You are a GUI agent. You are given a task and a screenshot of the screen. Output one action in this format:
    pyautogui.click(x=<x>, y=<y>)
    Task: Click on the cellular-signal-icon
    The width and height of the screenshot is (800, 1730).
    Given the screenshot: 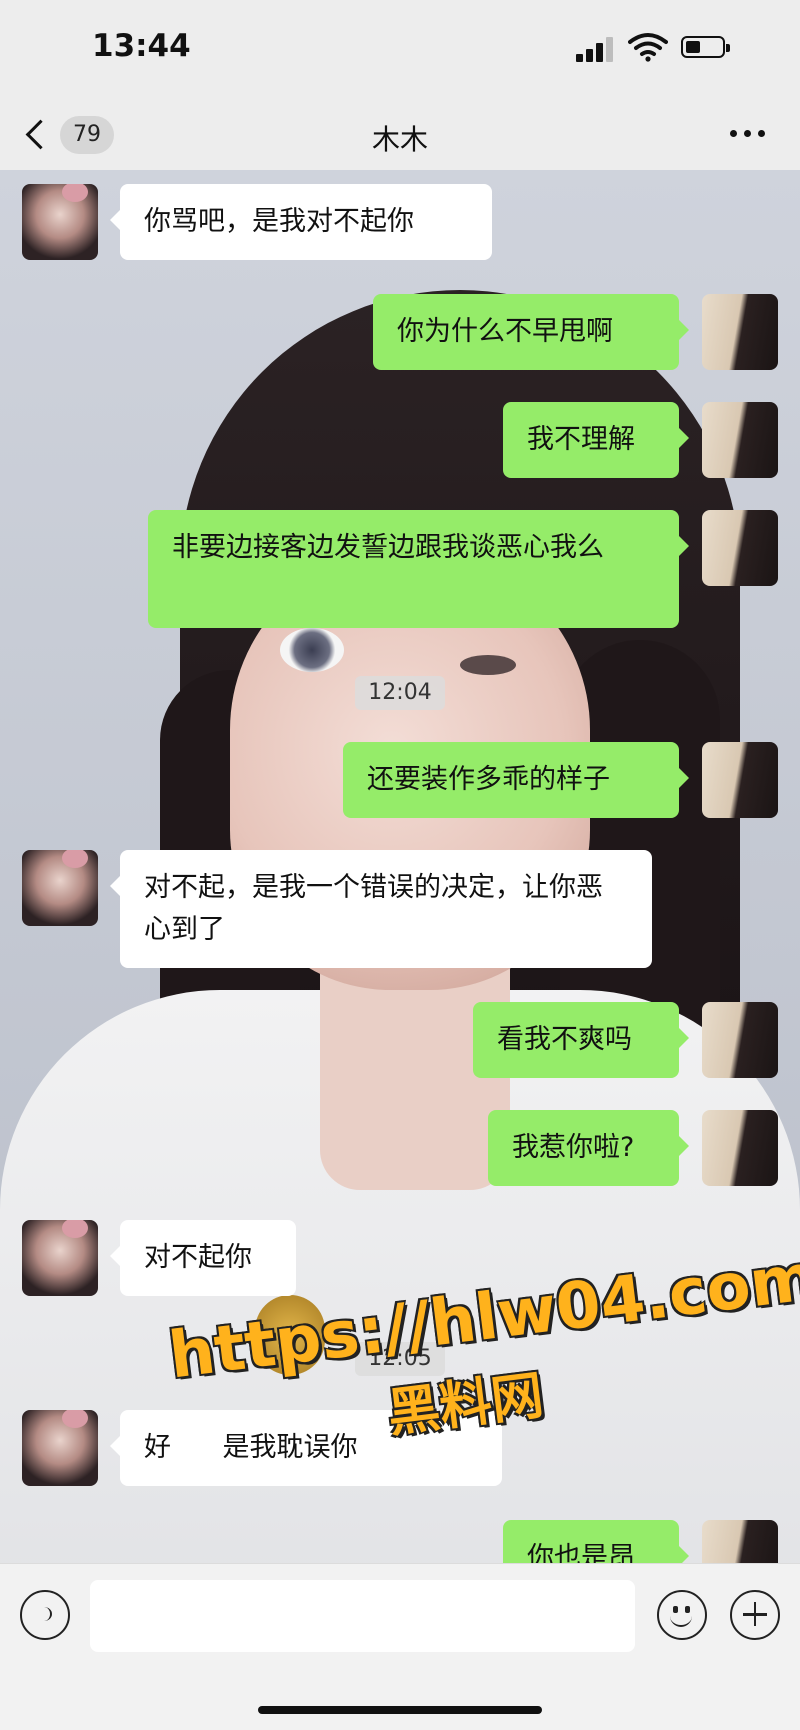 What is the action you would take?
    pyautogui.click(x=596, y=49)
    